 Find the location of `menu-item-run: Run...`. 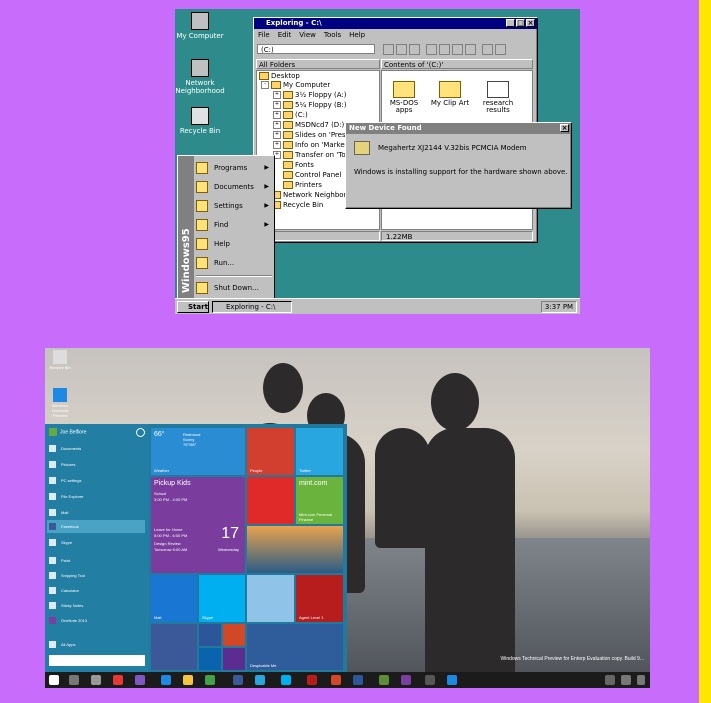

menu-item-run: Run... is located at coordinates (234, 263).